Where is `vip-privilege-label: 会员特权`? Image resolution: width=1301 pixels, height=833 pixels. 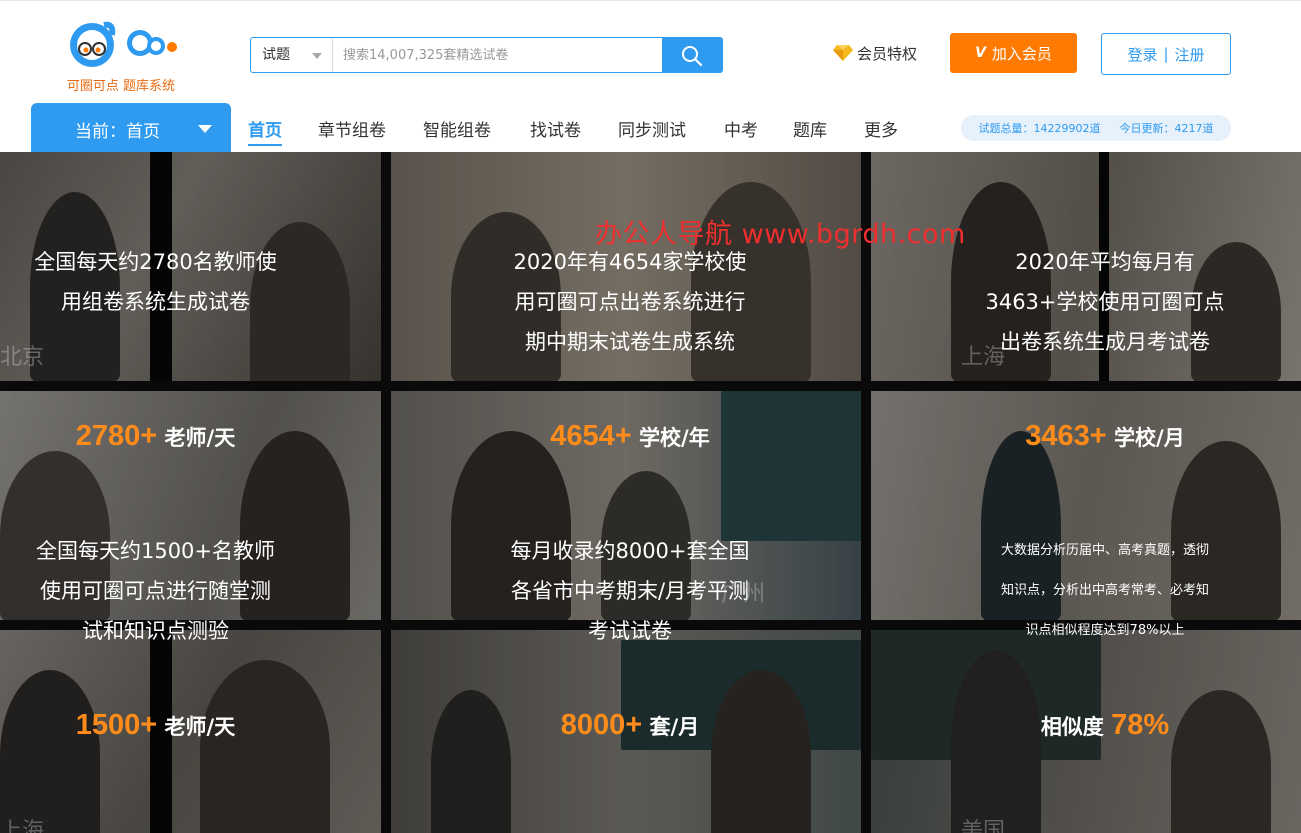 vip-privilege-label: 会员特权 is located at coordinates (887, 53).